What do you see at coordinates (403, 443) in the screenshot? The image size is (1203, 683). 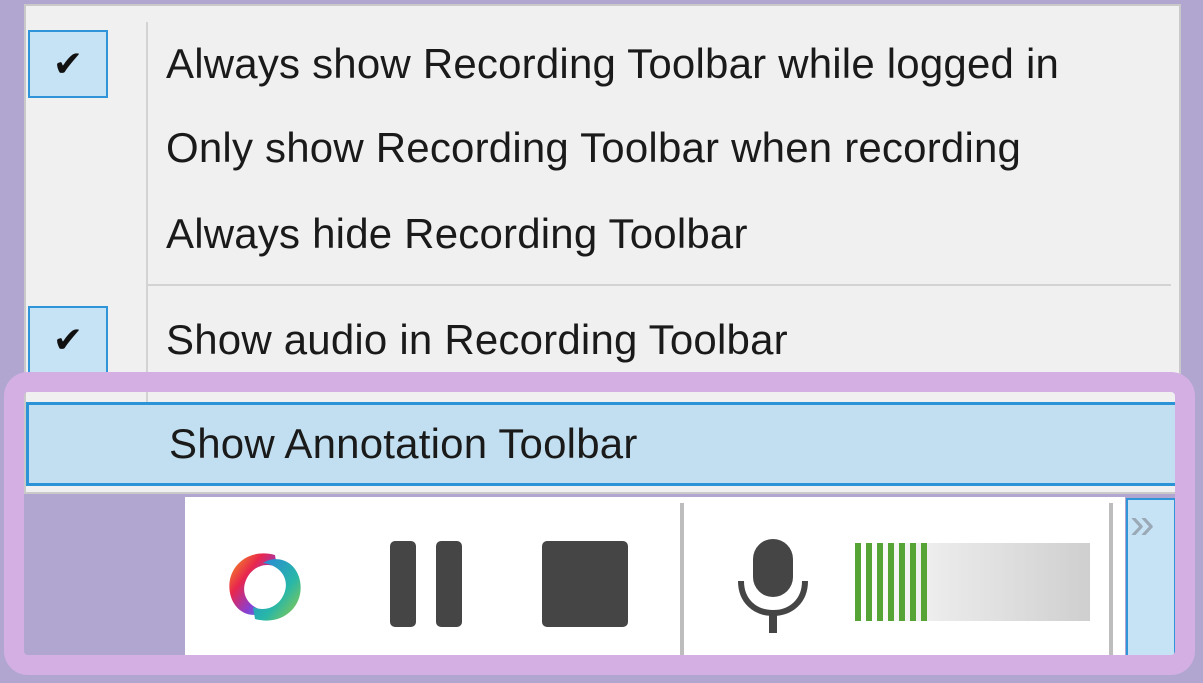 I see `menu-item-label: Show Annotation Toolbar` at bounding box center [403, 443].